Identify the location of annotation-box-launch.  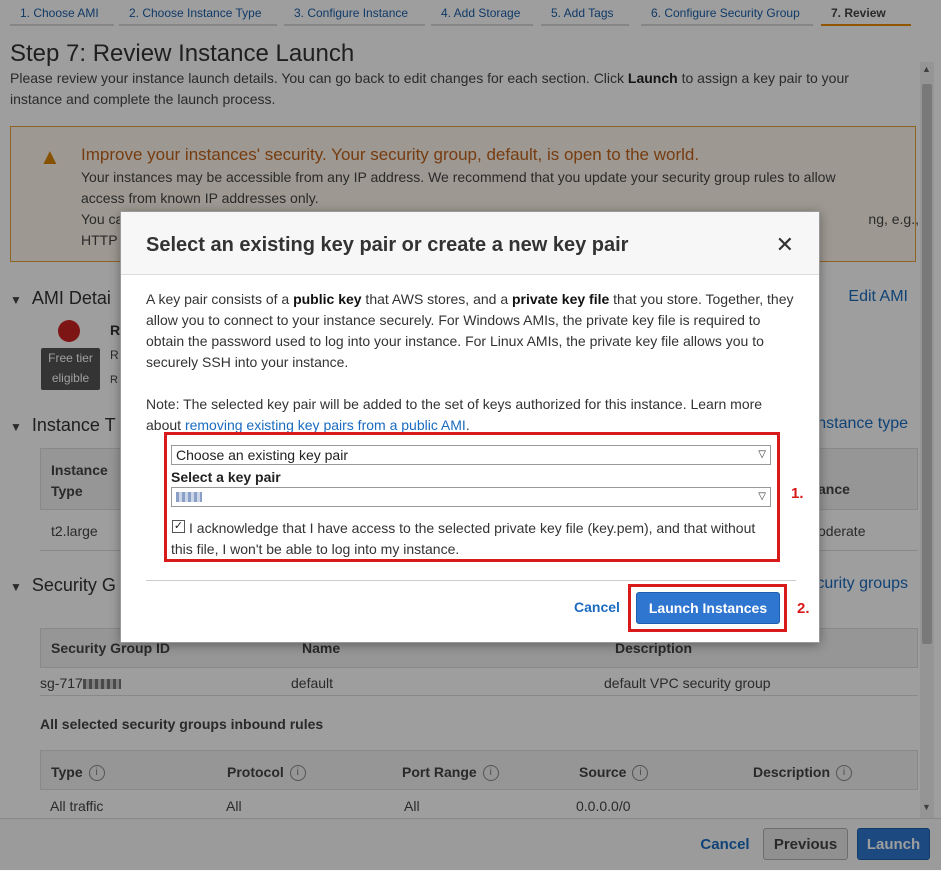
(707, 608).